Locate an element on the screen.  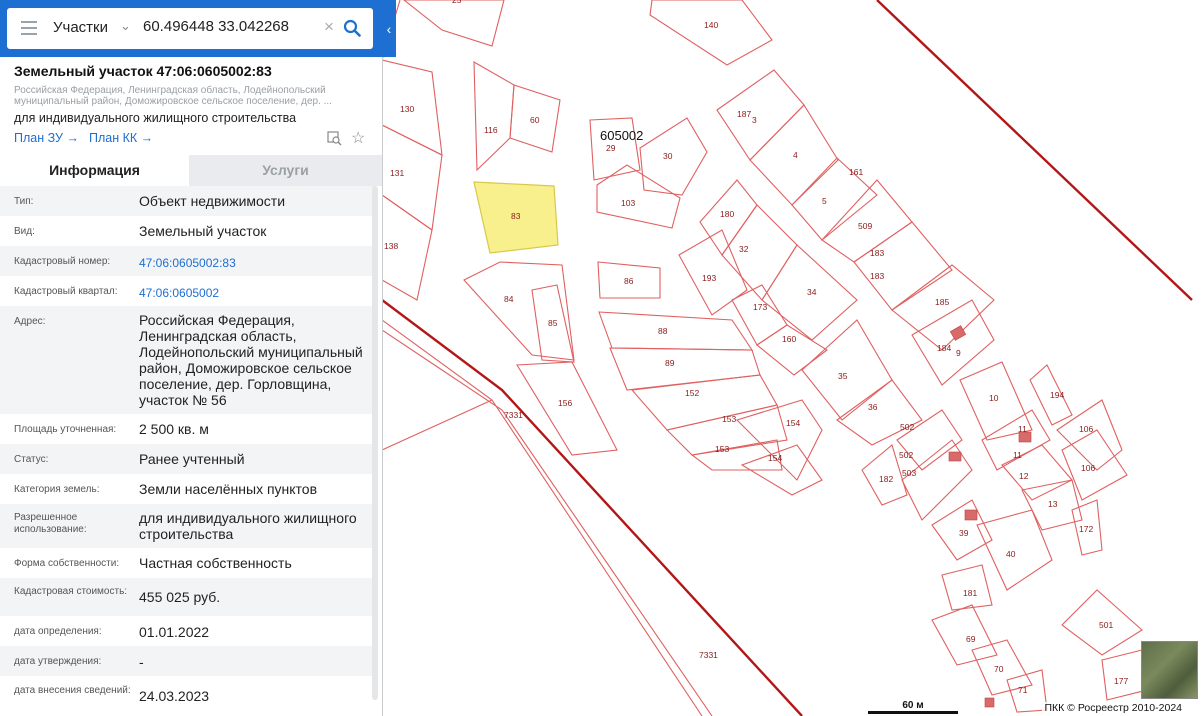
attr-label: Тип: is located at coordinates (24, 201).